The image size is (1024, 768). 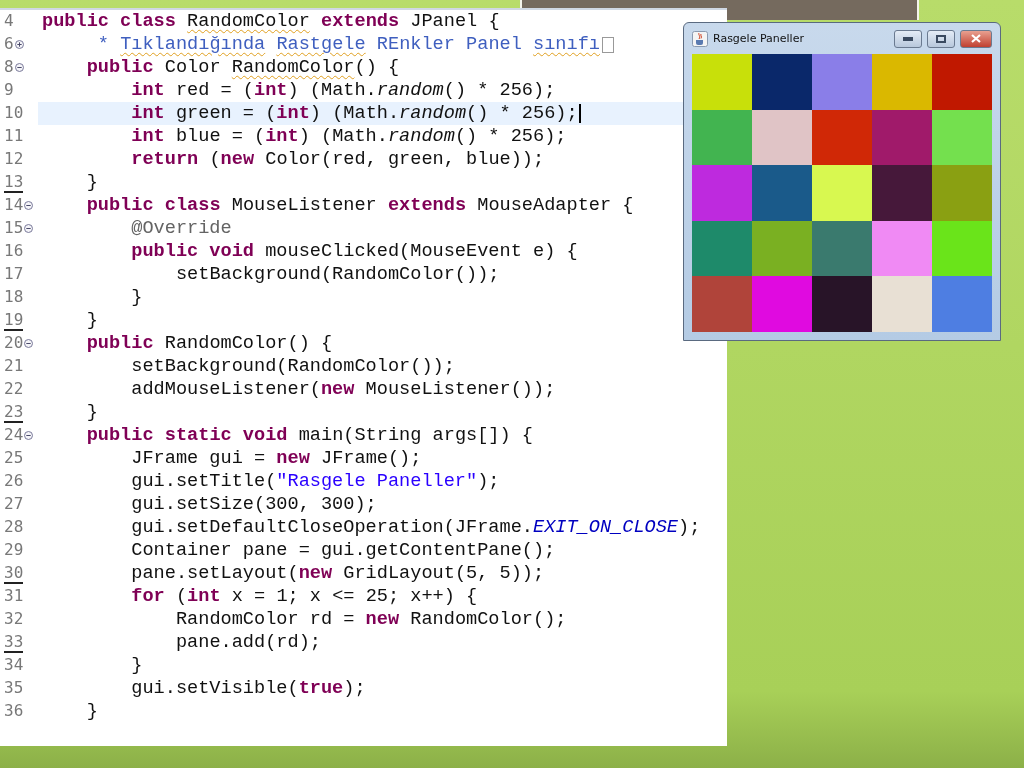 What do you see at coordinates (377, 67) in the screenshot?
I see `code-text: () {` at bounding box center [377, 67].